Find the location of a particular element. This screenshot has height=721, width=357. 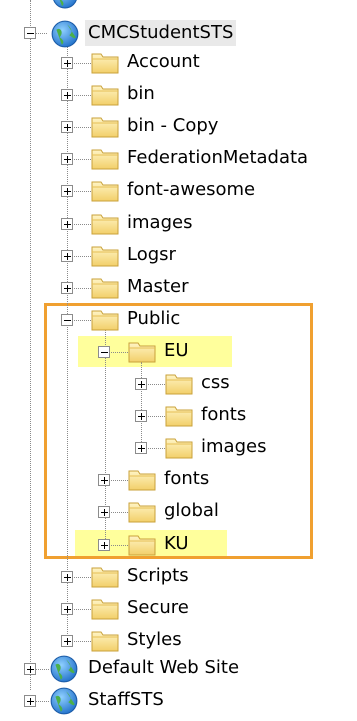

folder-label-ku: KU is located at coordinates (176, 544).